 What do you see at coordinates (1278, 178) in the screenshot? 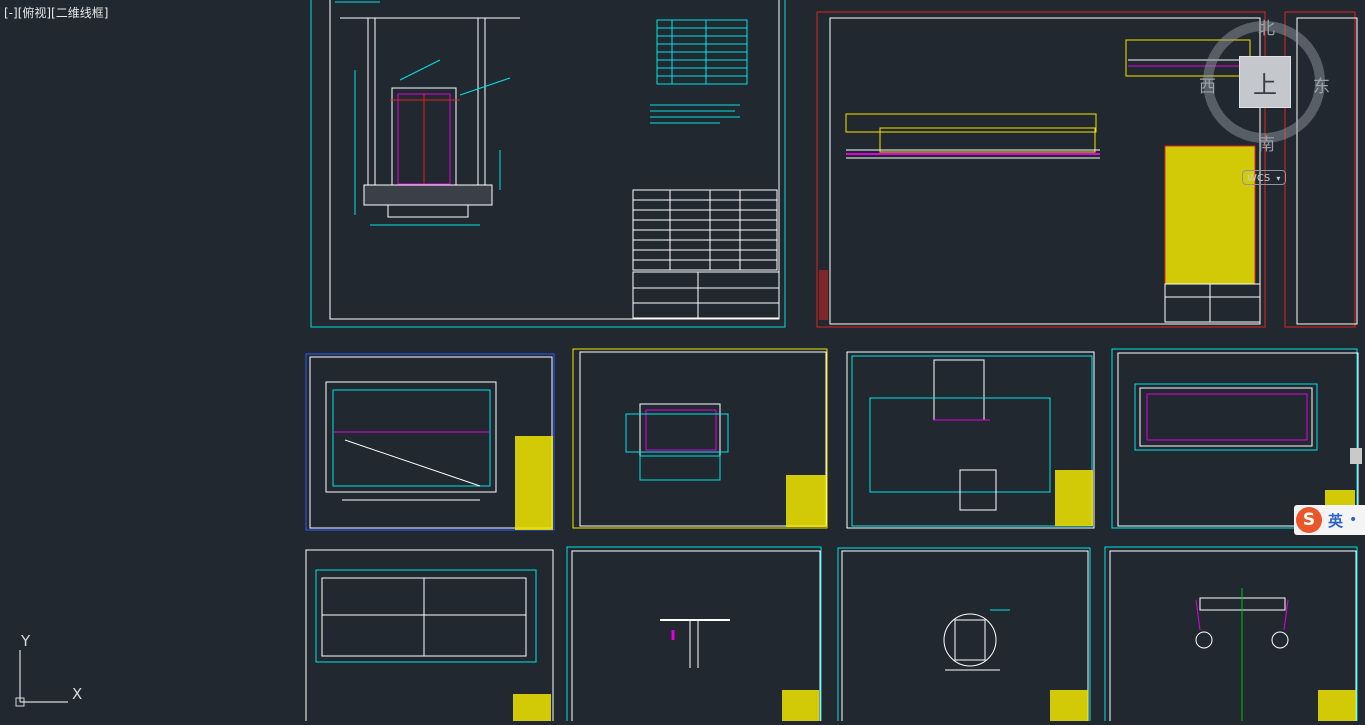
I see `chevron-down-icon: ▾` at bounding box center [1278, 178].